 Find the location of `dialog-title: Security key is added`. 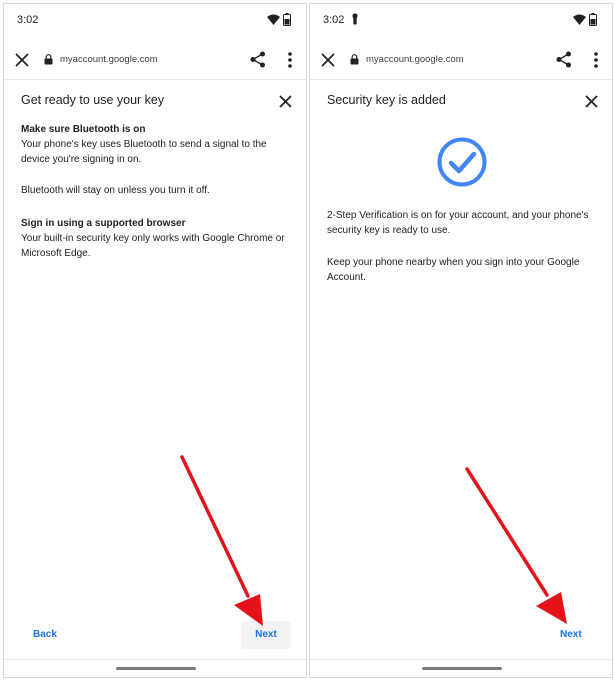

dialog-title: Security key is added is located at coordinates (386, 100).